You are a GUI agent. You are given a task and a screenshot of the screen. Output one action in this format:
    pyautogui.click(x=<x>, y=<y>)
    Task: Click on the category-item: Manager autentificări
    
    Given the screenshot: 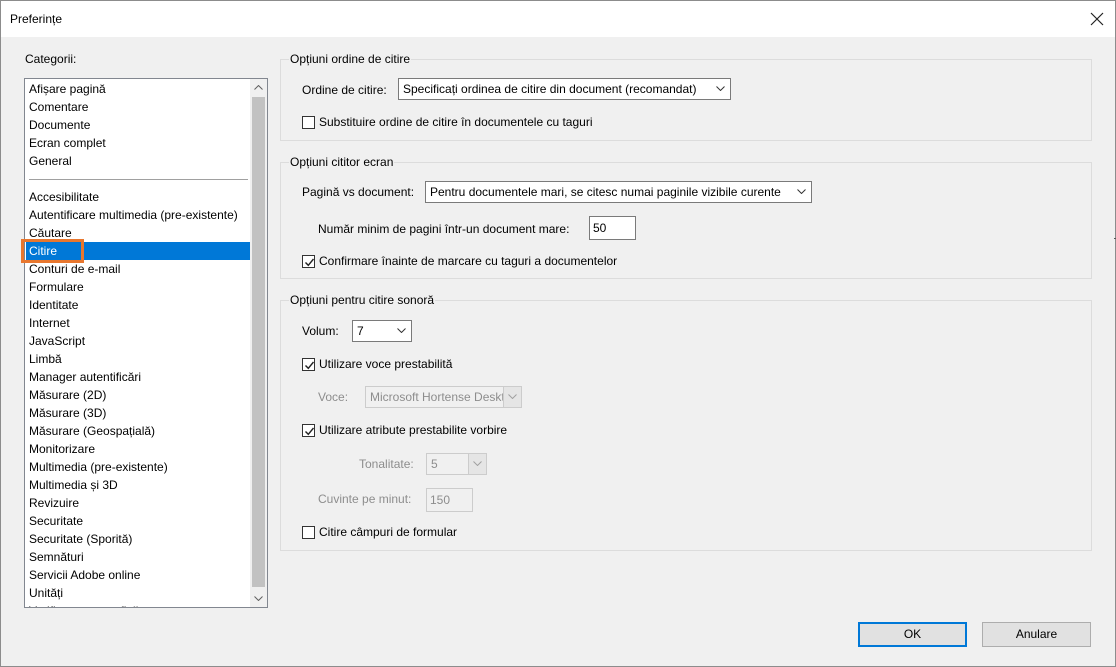 What is the action you would take?
    pyautogui.click(x=138, y=377)
    